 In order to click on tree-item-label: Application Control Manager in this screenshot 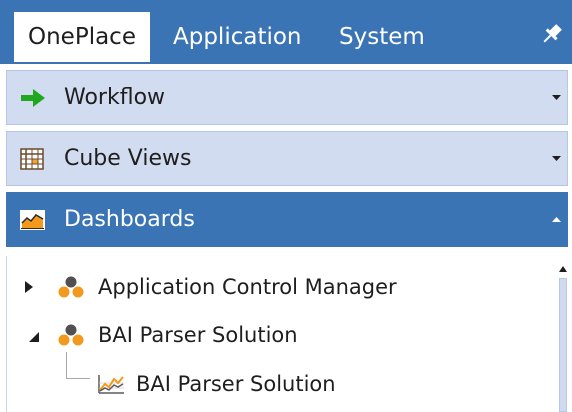, I will do `click(247, 287)`.